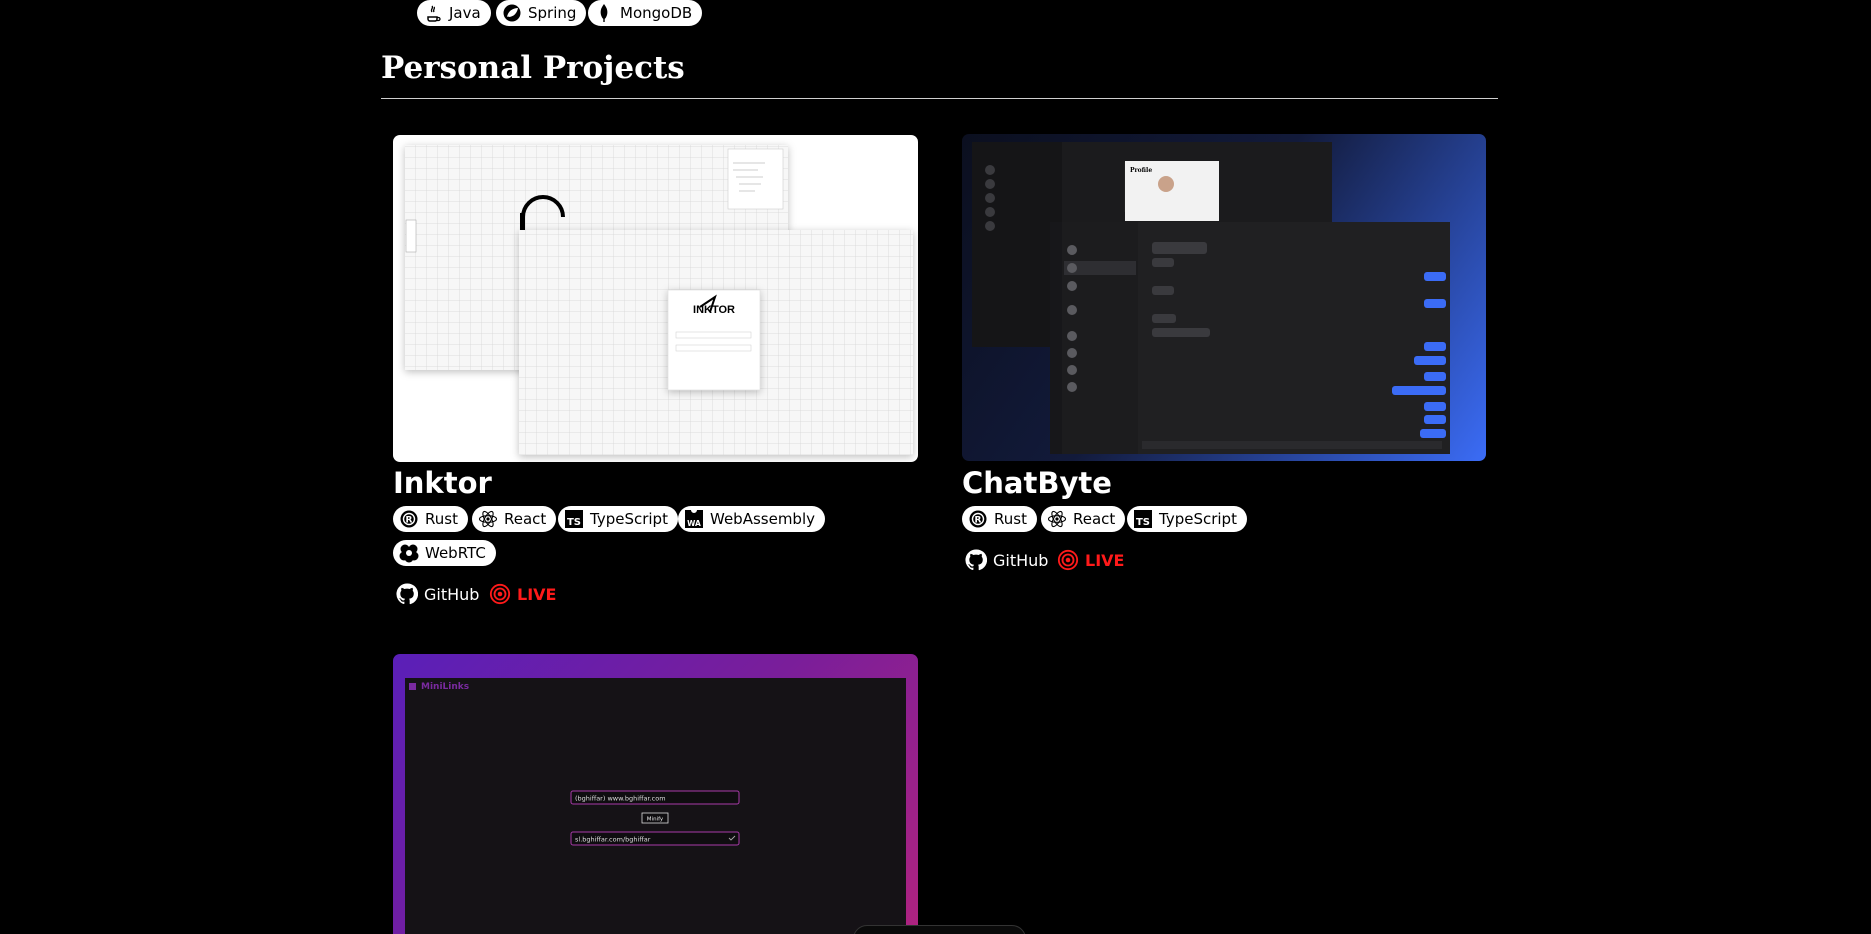 Image resolution: width=1871 pixels, height=934 pixels. What do you see at coordinates (613, 840) in the screenshot?
I see `minilinks-output-value: sl.bghiffar.com/bghiffar` at bounding box center [613, 840].